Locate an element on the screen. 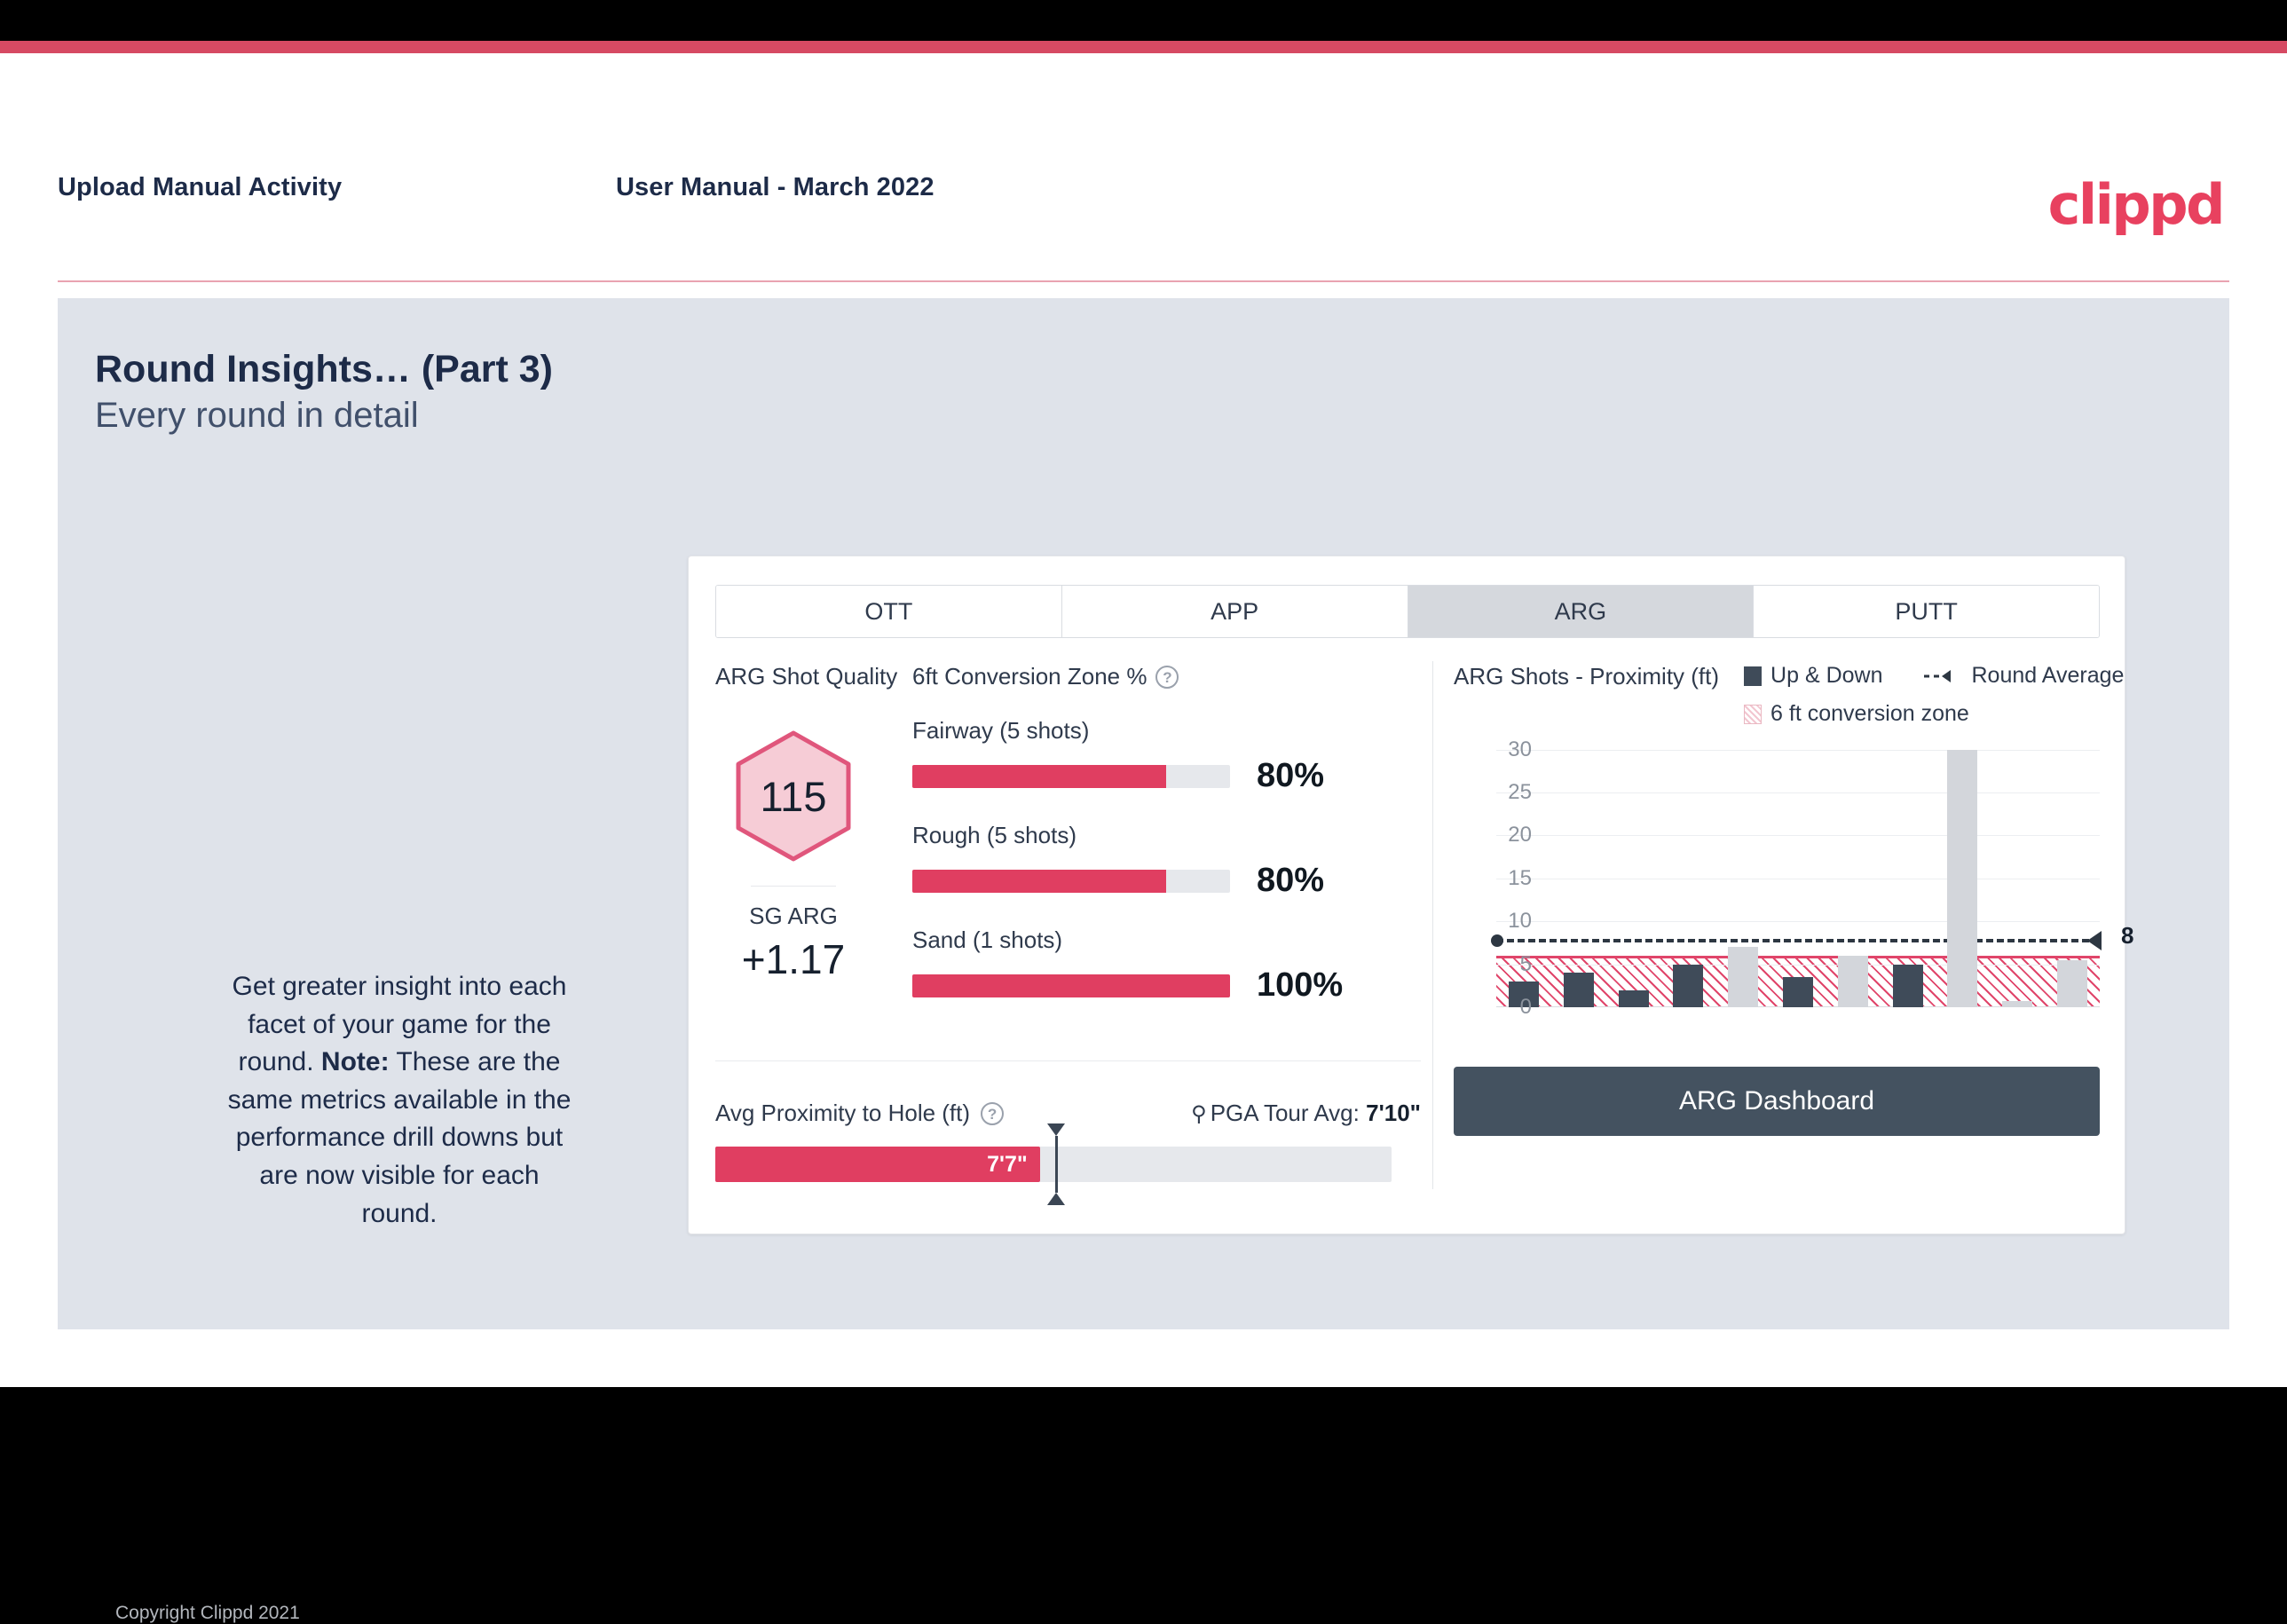  chart-title: ARG Shots - Proximity (ft) is located at coordinates (1587, 677).